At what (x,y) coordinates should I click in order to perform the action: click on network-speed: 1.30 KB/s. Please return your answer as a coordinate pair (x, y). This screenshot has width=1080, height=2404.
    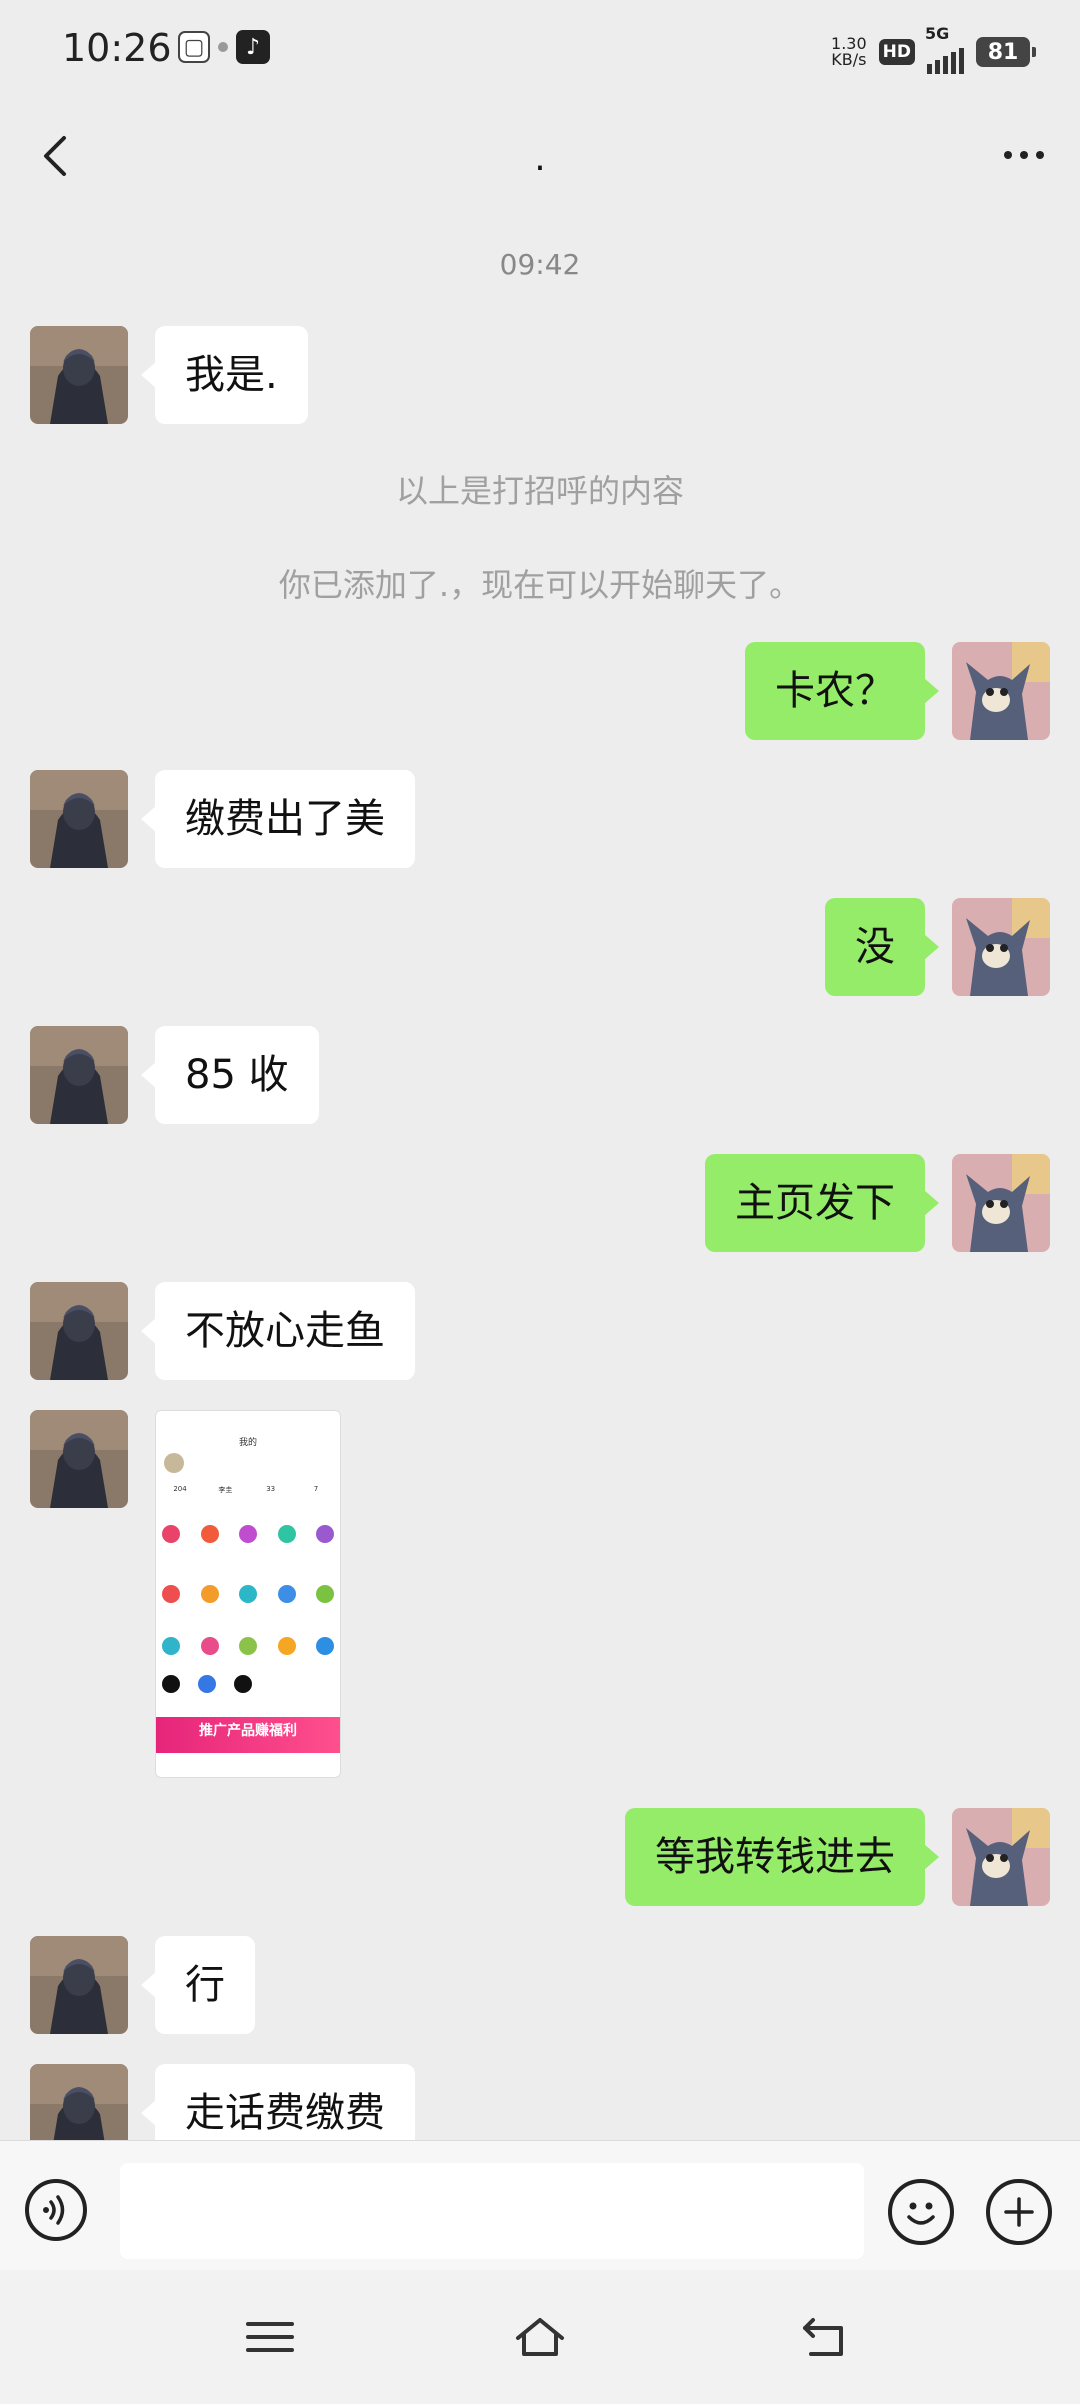
    Looking at the image, I should click on (849, 52).